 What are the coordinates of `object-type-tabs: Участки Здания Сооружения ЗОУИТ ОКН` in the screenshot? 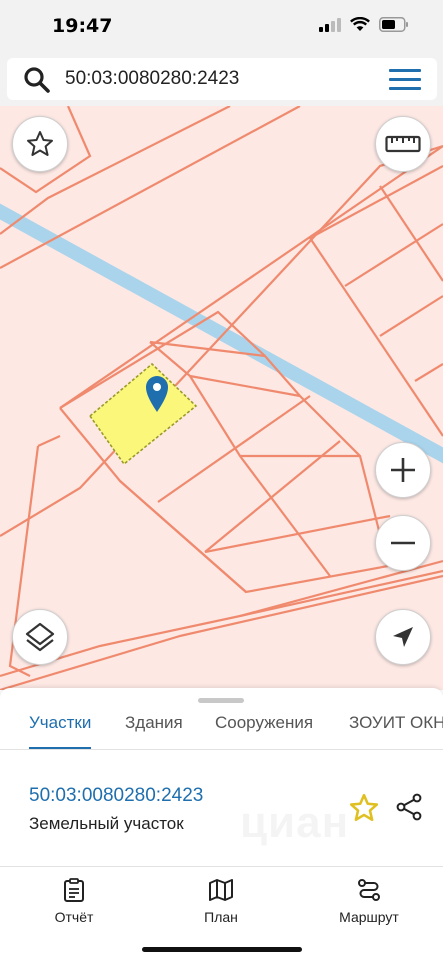 It's located at (221, 729).